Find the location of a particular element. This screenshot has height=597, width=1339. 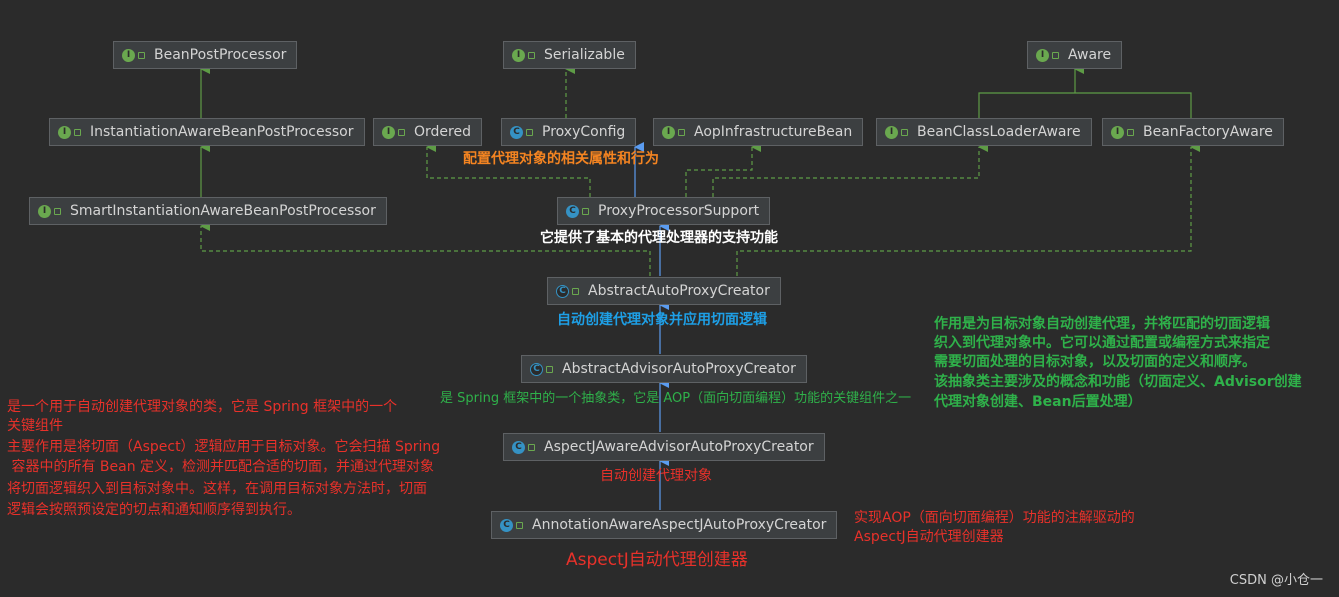

node-label: BeanFactoryAware is located at coordinates (1208, 132).